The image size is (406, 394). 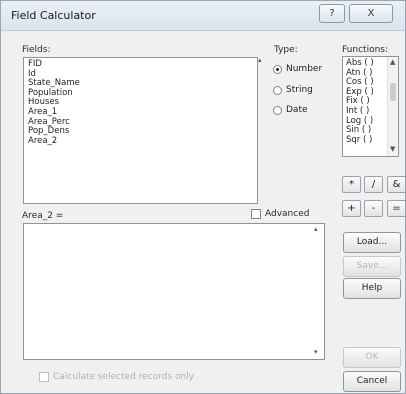 I want to click on expression-label: Area_2 =, so click(x=43, y=216).